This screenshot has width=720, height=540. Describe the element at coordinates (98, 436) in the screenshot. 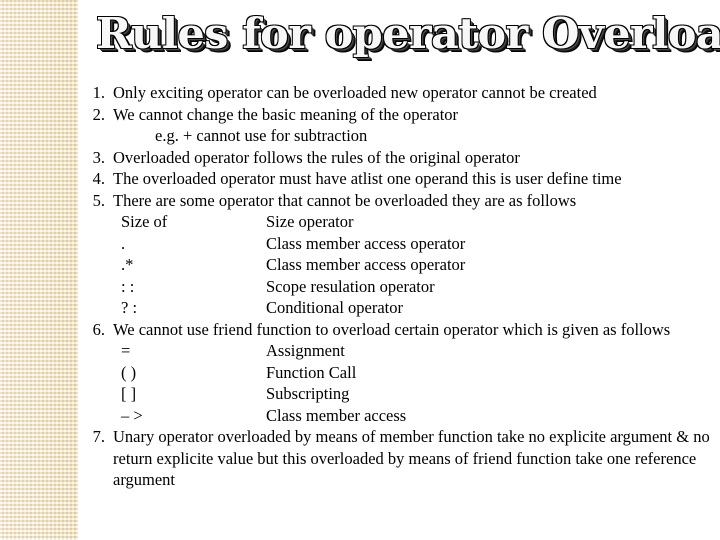

I see `list-item-number: 7.` at that location.